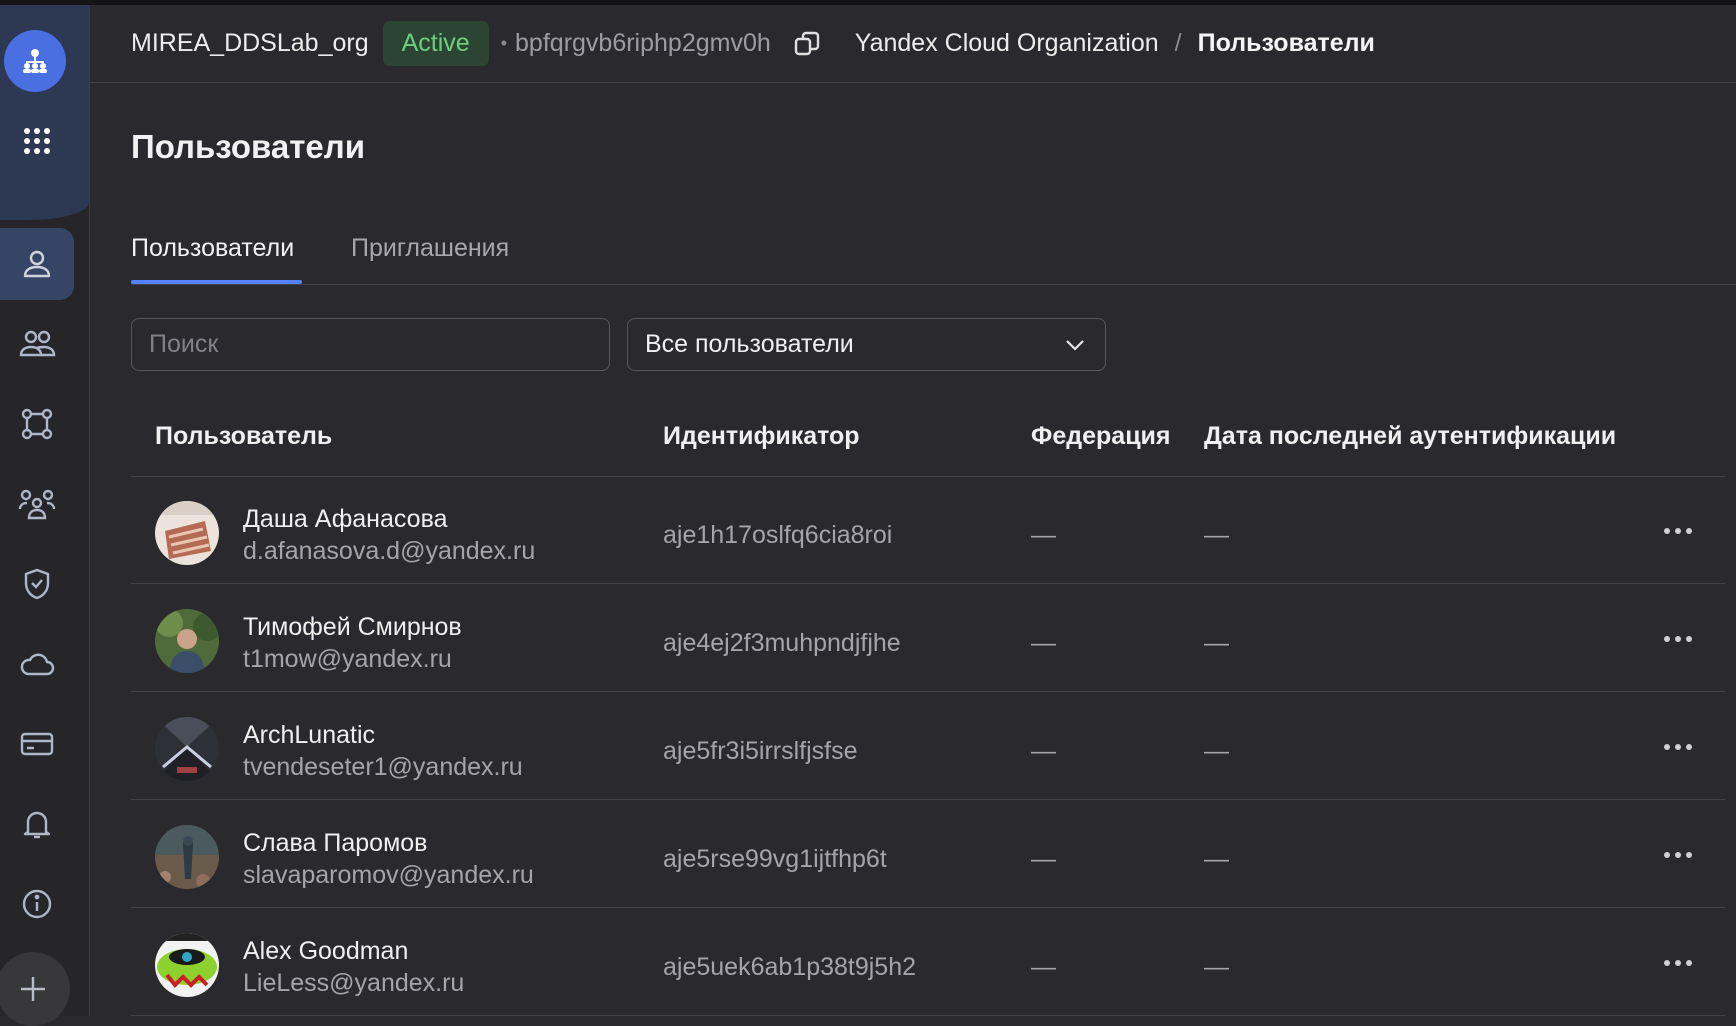  What do you see at coordinates (248, 146) in the screenshot?
I see `page-title: Пользователи` at bounding box center [248, 146].